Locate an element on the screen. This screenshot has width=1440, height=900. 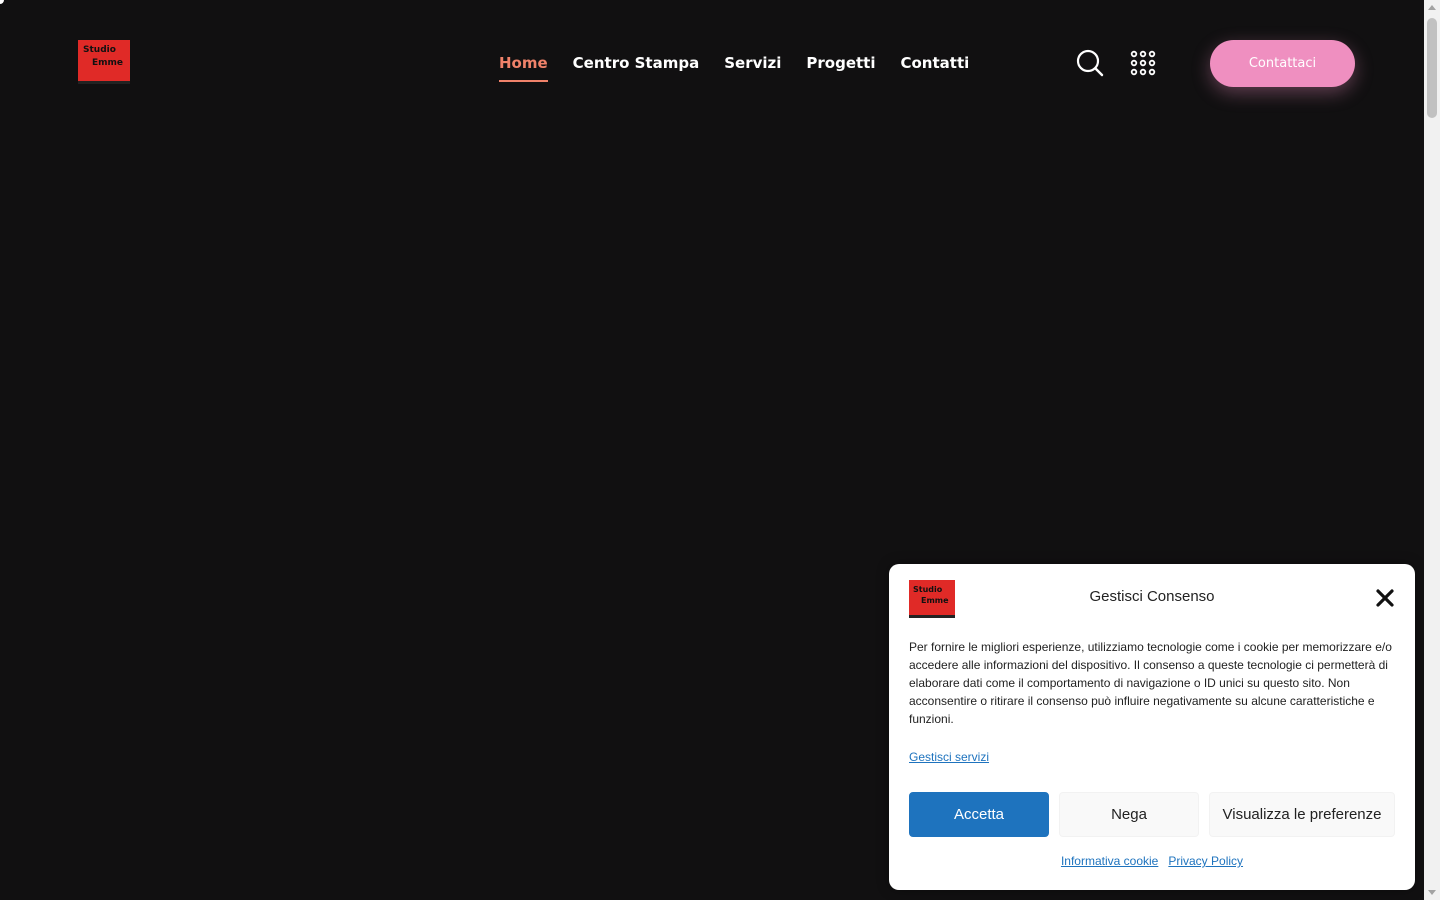
consent-title: Gestisci Consenso is located at coordinates (1152, 596).